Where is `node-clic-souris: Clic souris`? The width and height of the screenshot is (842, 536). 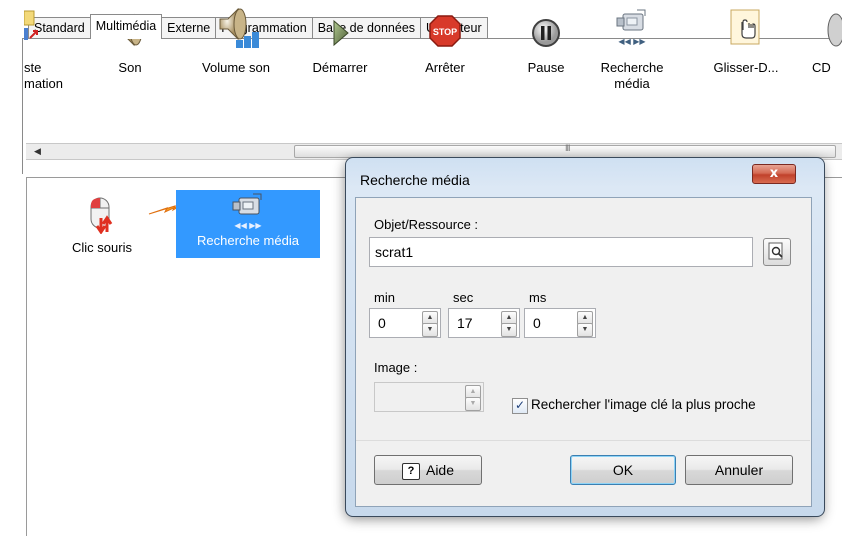 node-clic-souris: Clic souris is located at coordinates (102, 225).